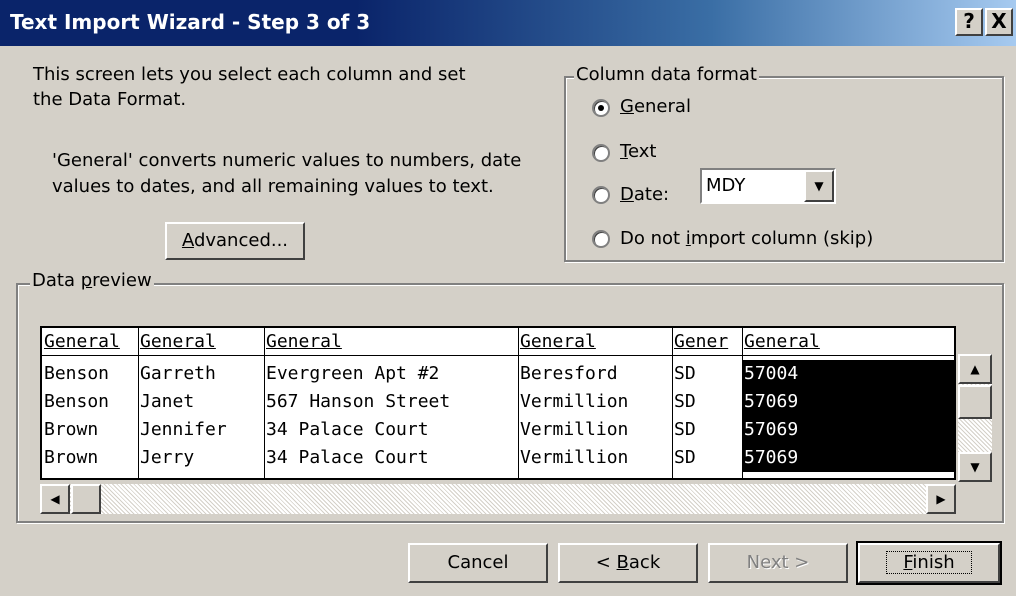  What do you see at coordinates (624, 151) in the screenshot?
I see `text-key: T` at bounding box center [624, 151].